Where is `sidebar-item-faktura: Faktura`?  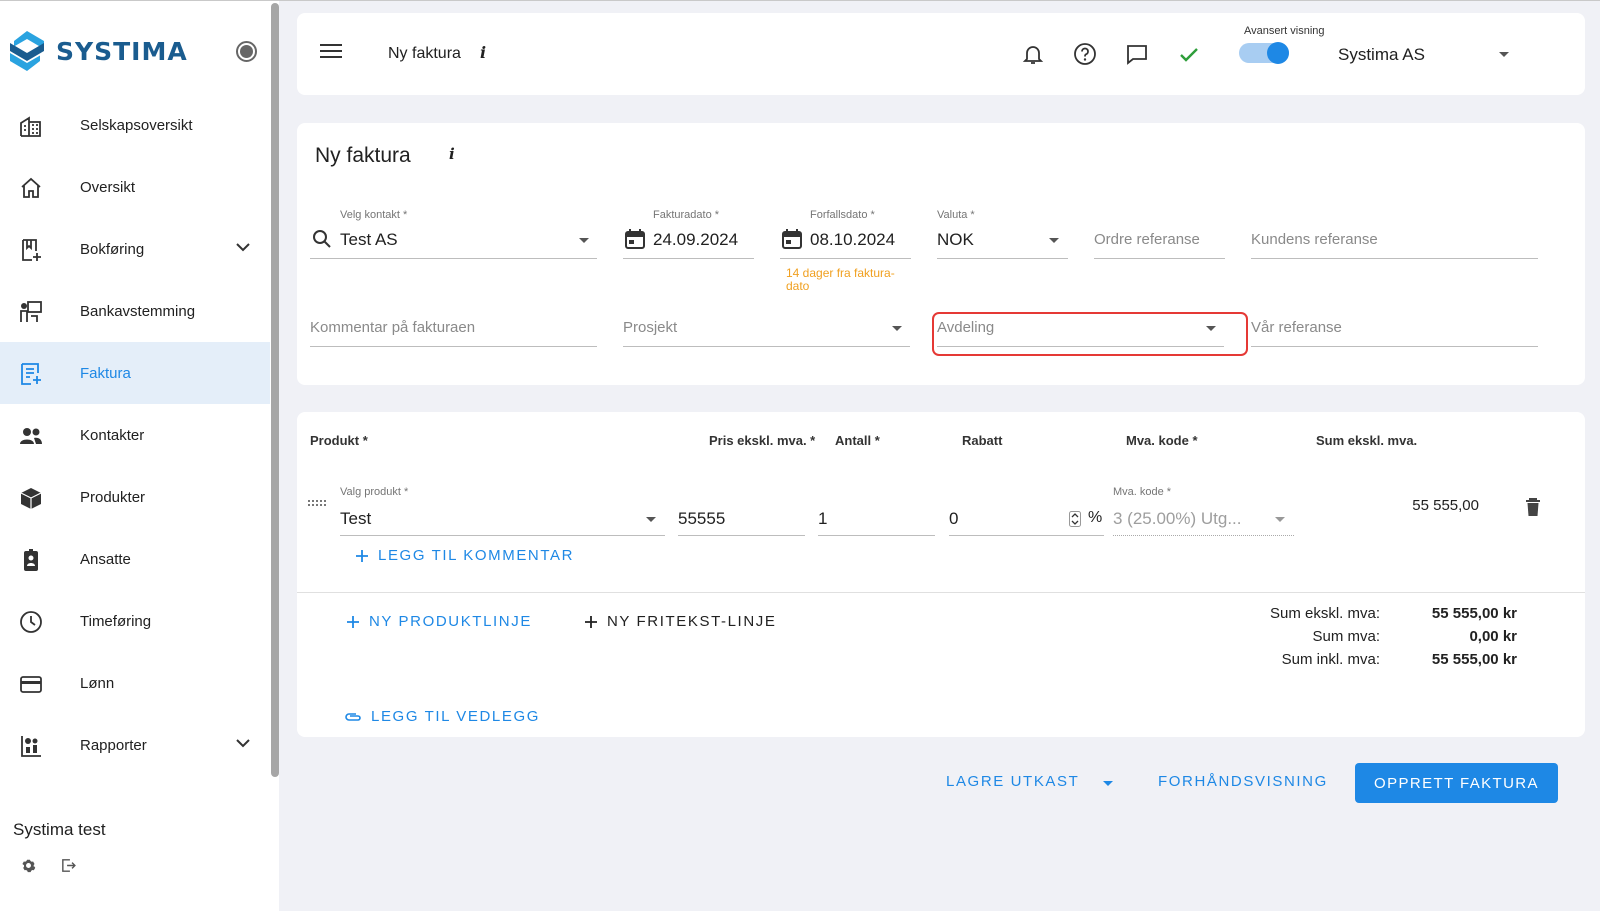 sidebar-item-faktura: Faktura is located at coordinates (135, 373).